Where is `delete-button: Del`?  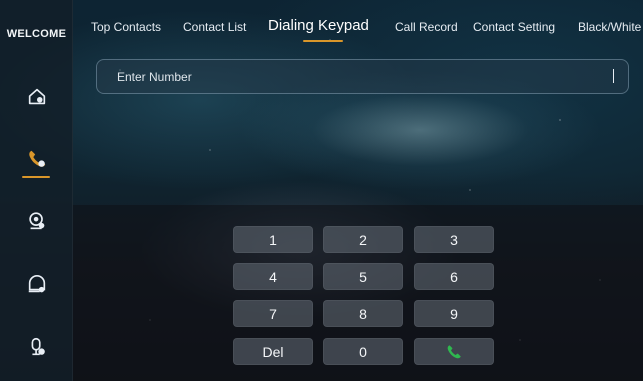 delete-button: Del is located at coordinates (273, 351).